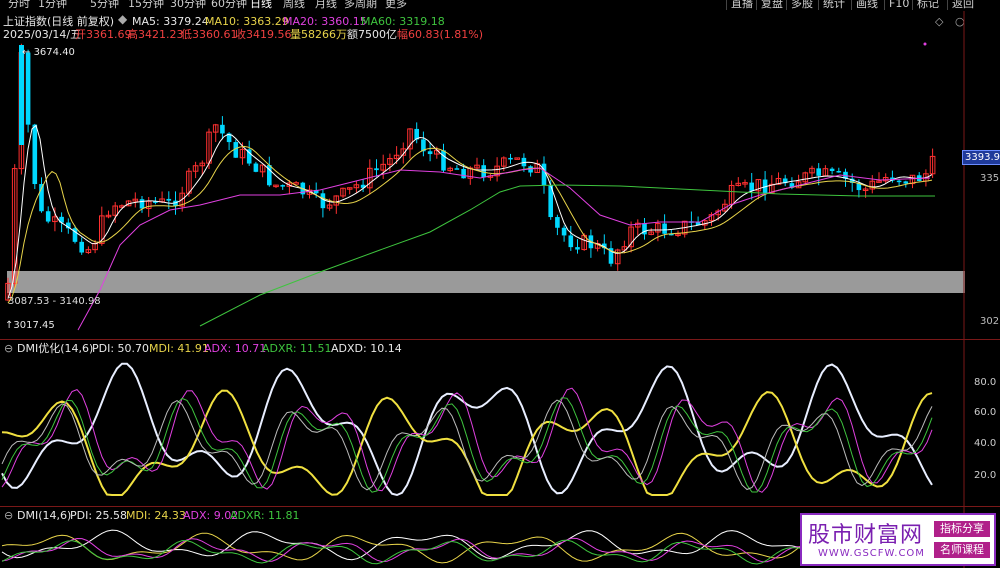  Describe the element at coordinates (486, 282) in the screenshot. I see `price-range-band` at that location.